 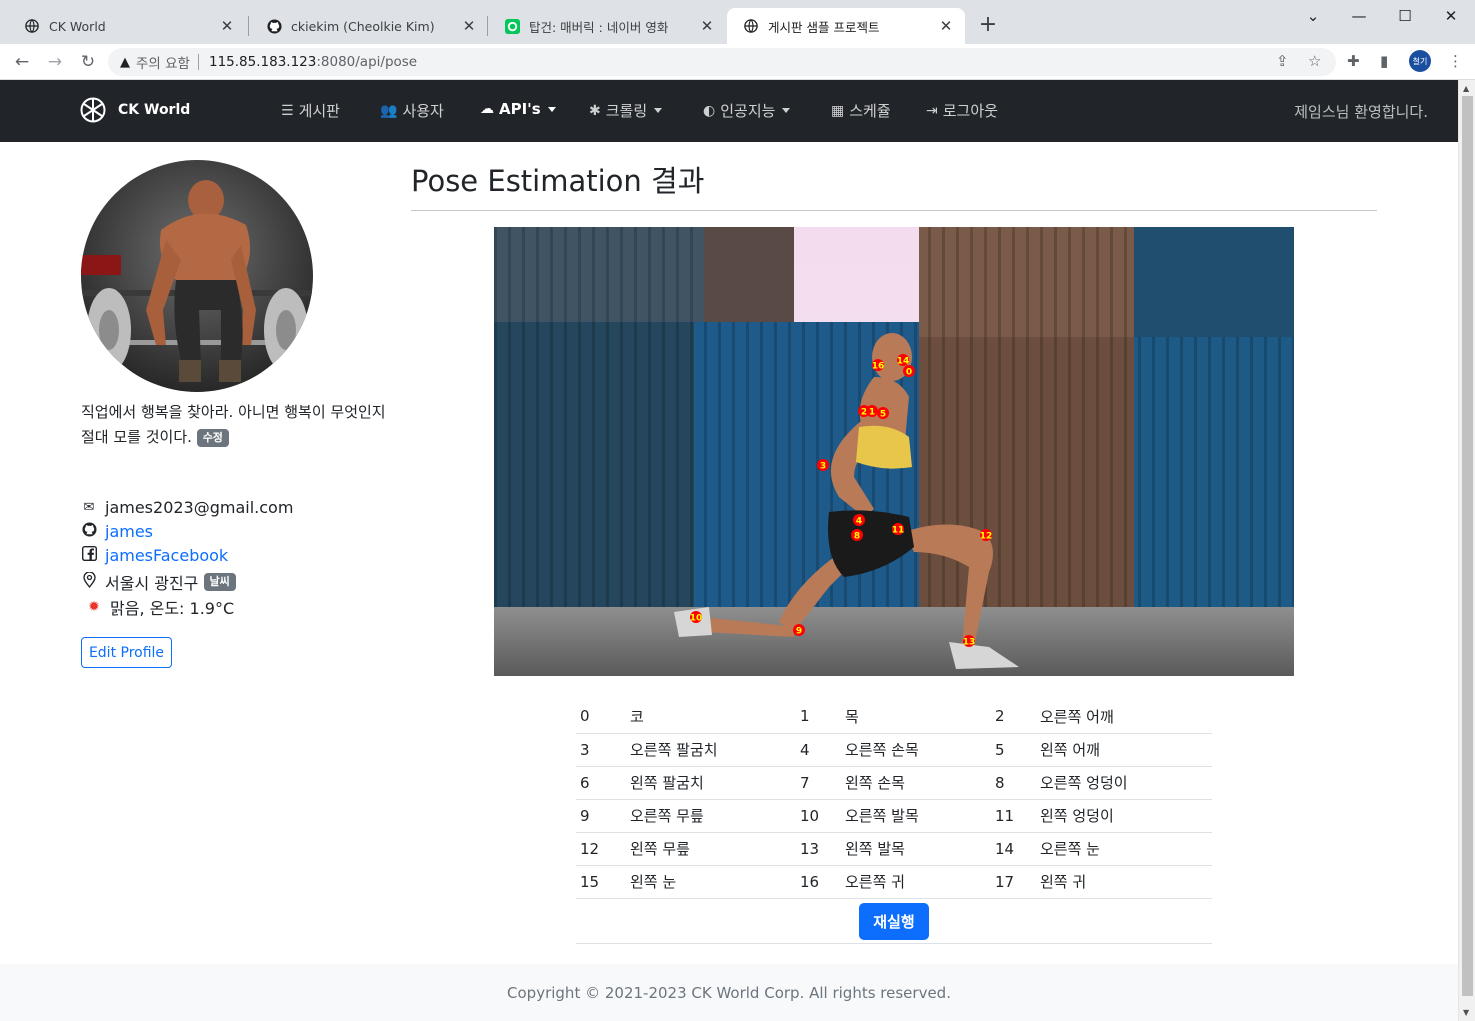 What do you see at coordinates (166, 555) in the screenshot?
I see `facebook-link: jamesFacebook` at bounding box center [166, 555].